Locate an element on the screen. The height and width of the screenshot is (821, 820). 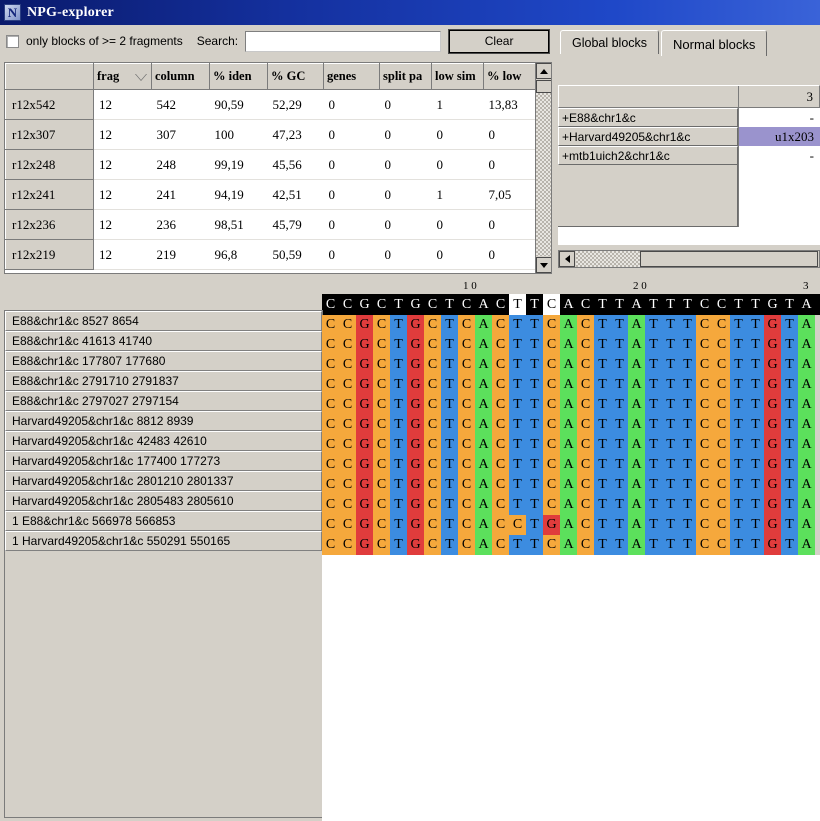
table-row: r12x307 12 307 100 47,23 0 0 0 0 is located at coordinates (271, 134).